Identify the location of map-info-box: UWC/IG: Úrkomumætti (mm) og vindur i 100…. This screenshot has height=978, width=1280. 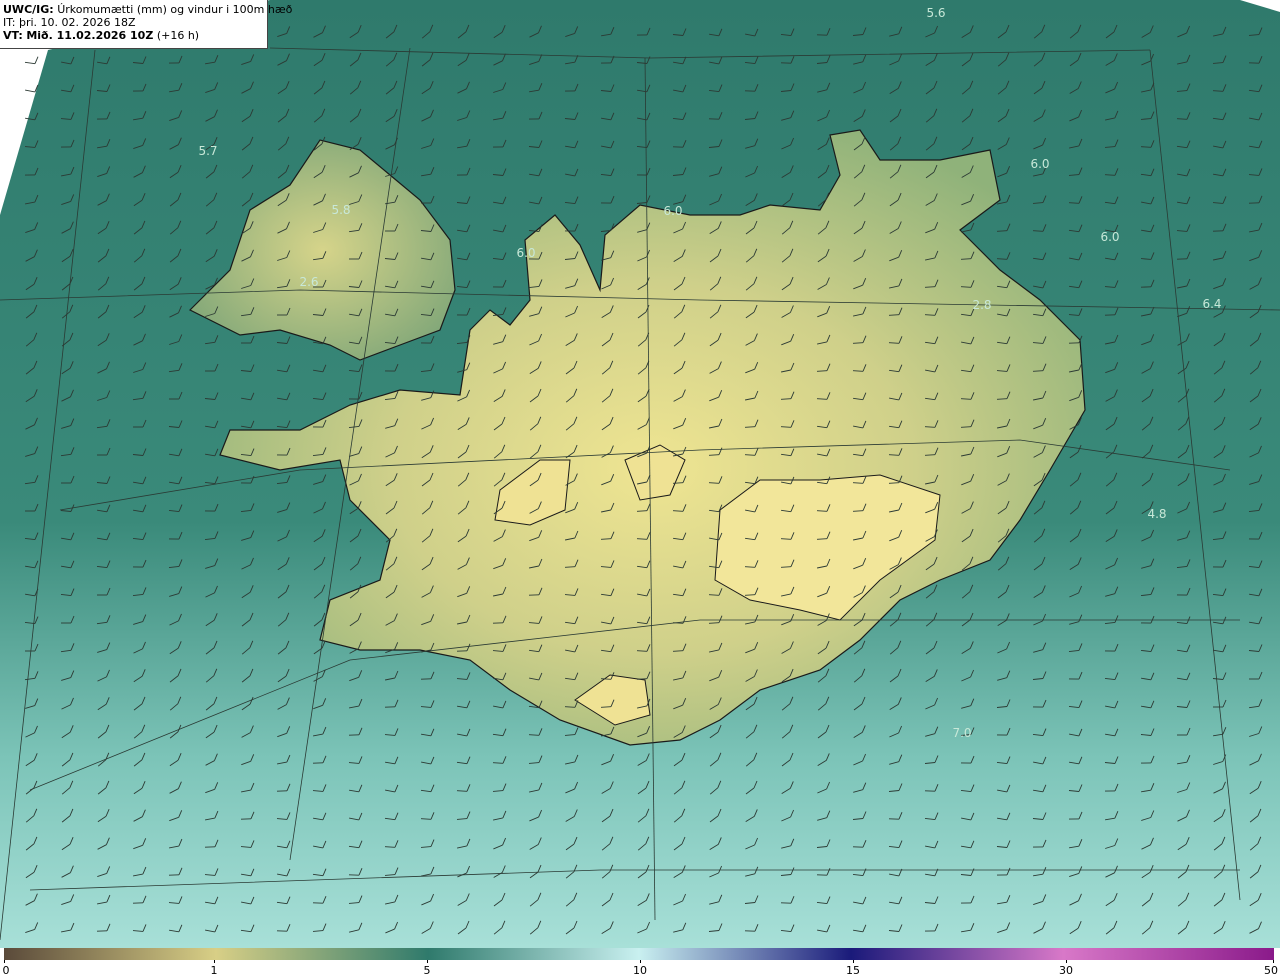
(146, 24).